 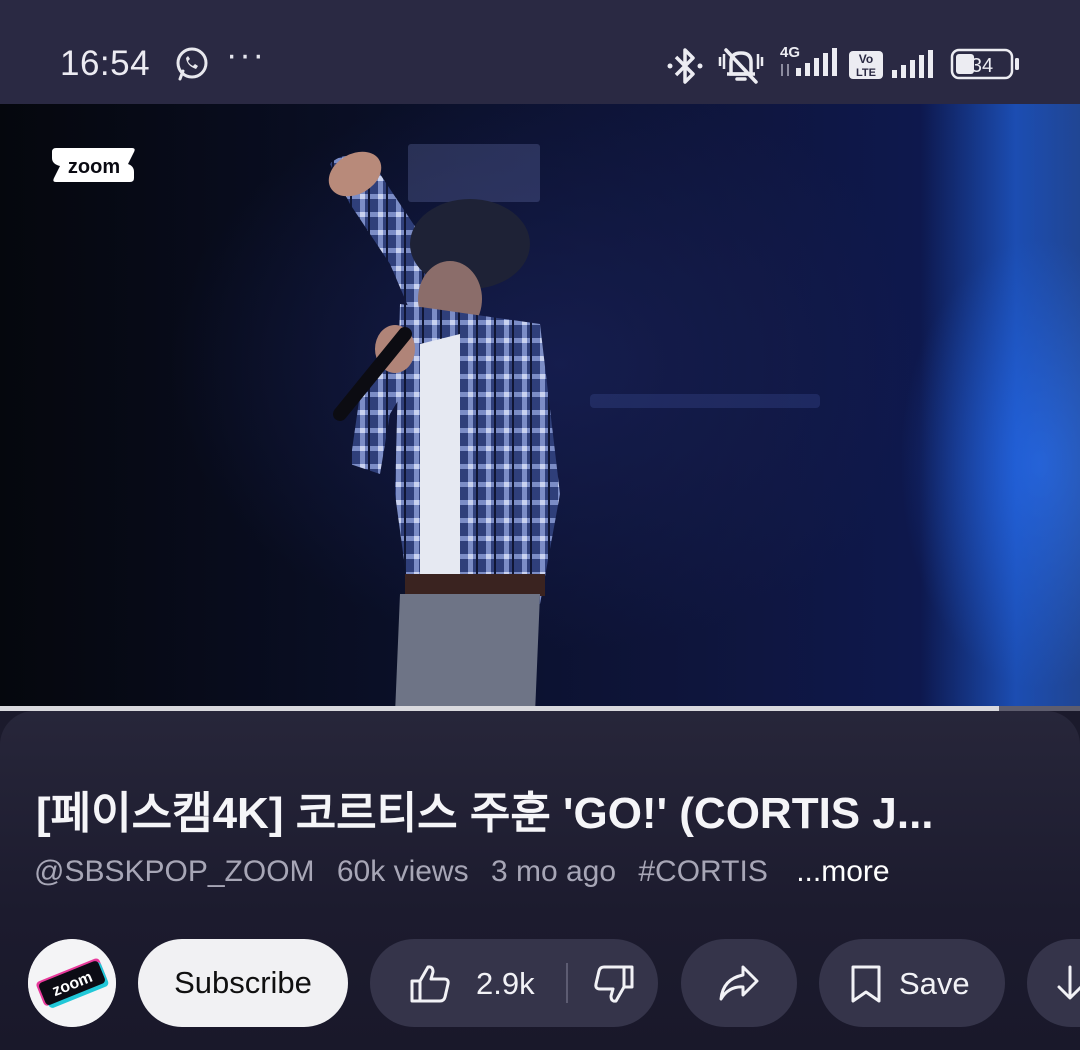 I want to click on thumbs-up-icon, so click(x=430, y=984).